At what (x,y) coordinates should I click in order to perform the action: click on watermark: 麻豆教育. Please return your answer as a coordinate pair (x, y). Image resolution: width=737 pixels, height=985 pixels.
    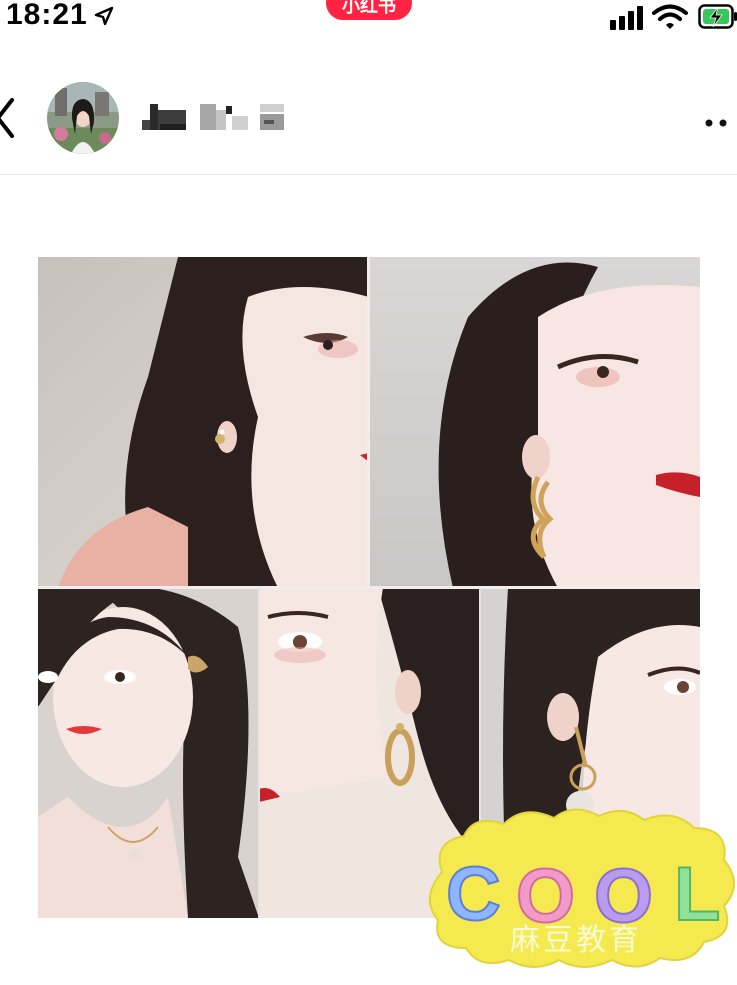
    Looking at the image, I should click on (576, 940).